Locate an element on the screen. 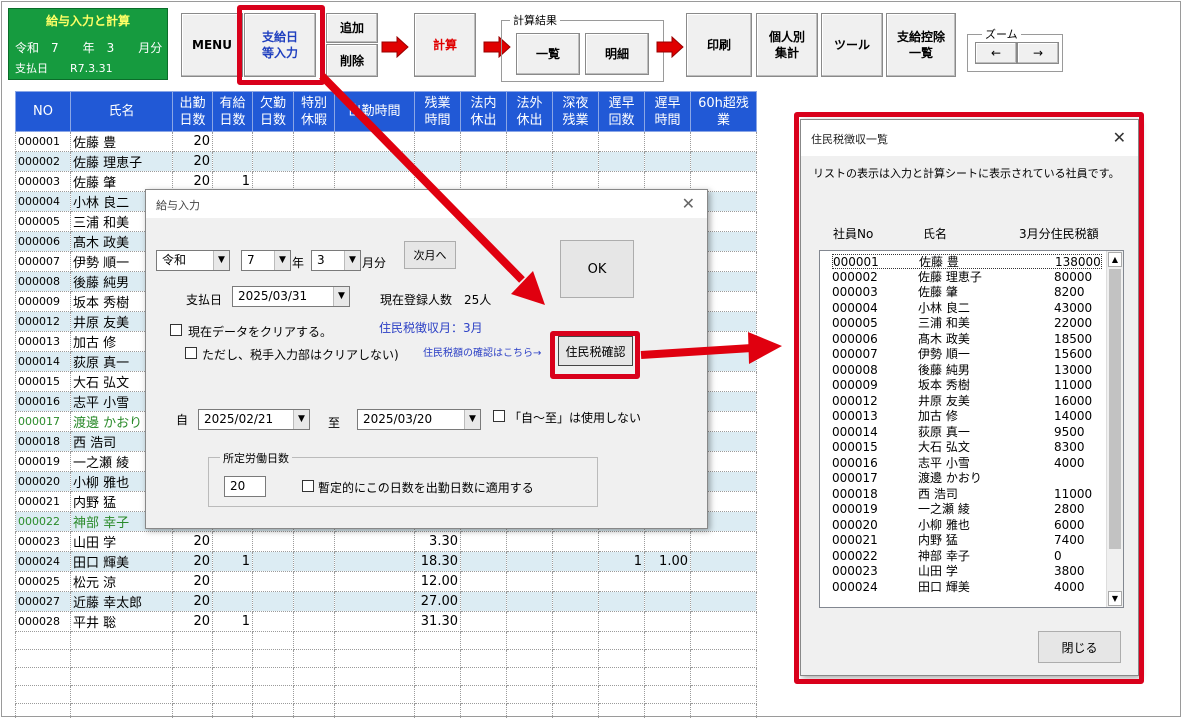  cell-no: 000001 is located at coordinates (43, 141).